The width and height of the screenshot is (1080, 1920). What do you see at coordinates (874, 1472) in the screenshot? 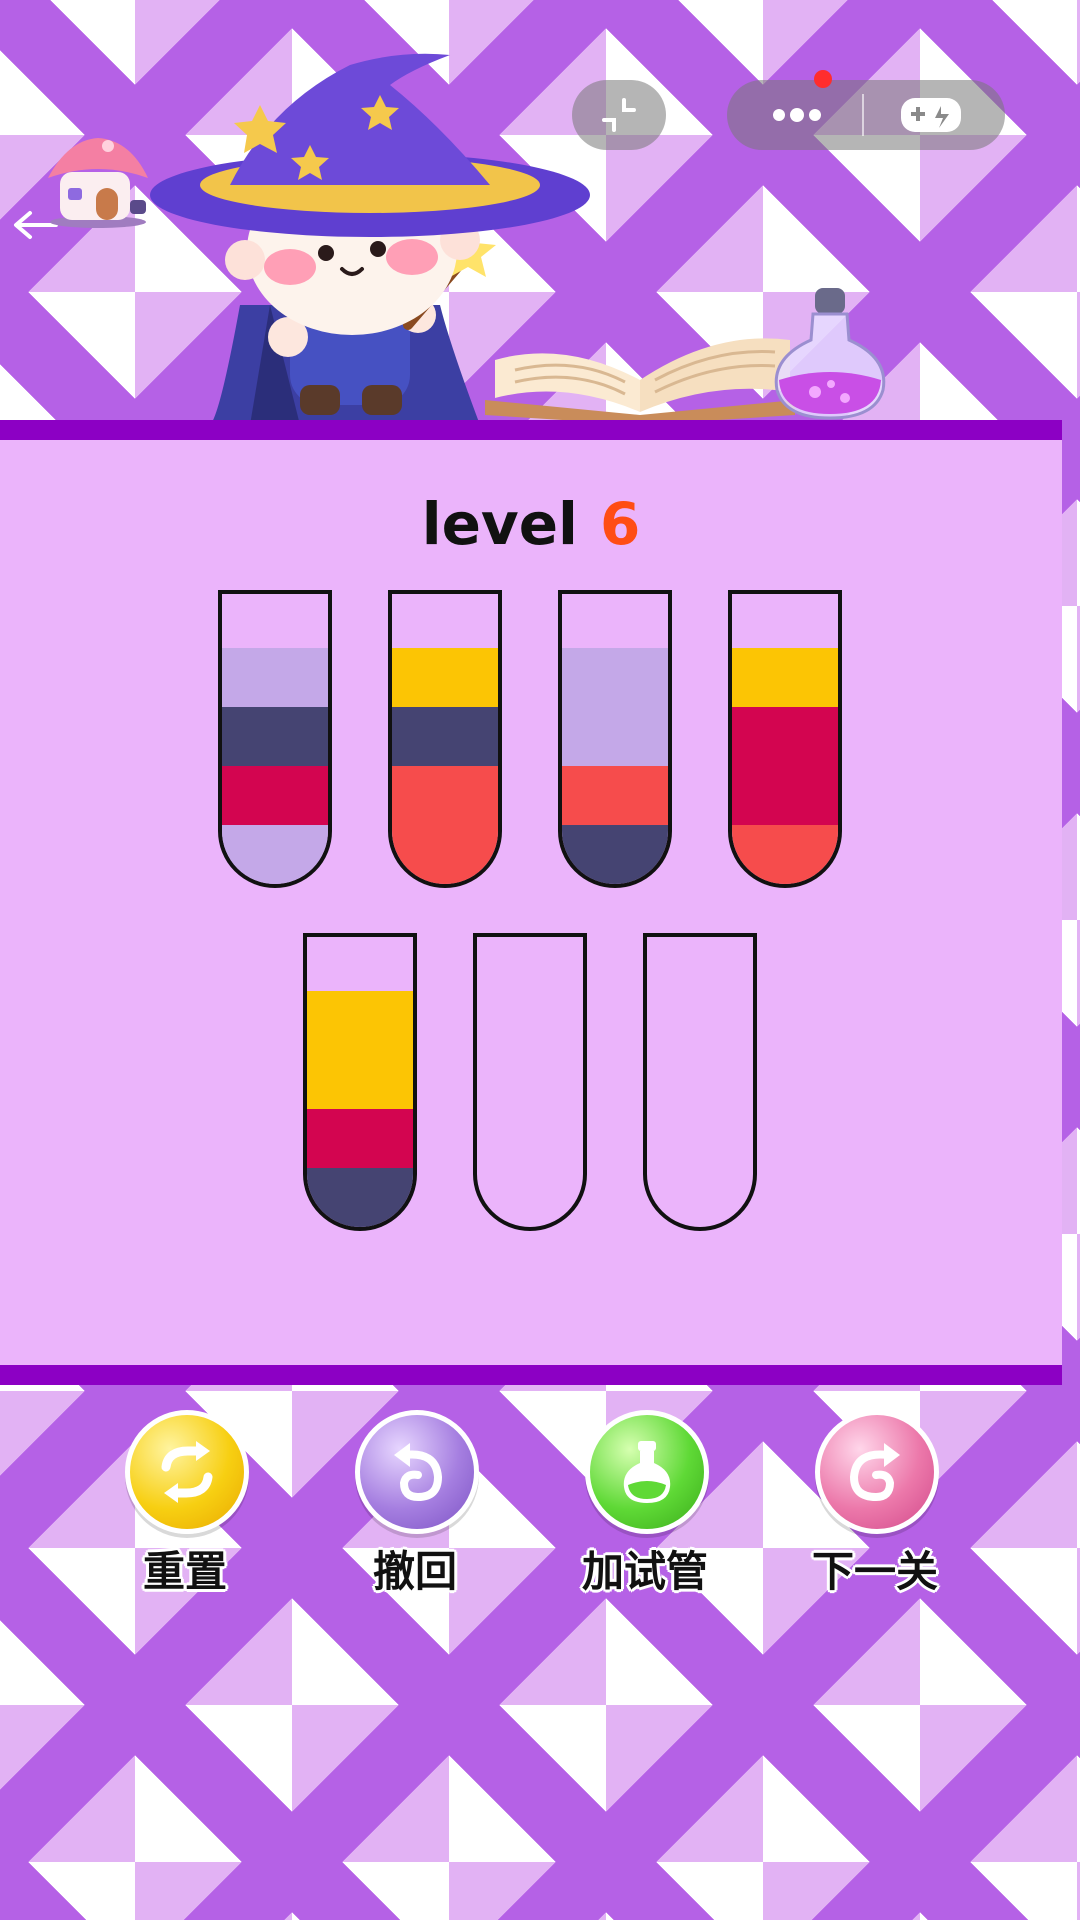
I see `next-icon` at bounding box center [874, 1472].